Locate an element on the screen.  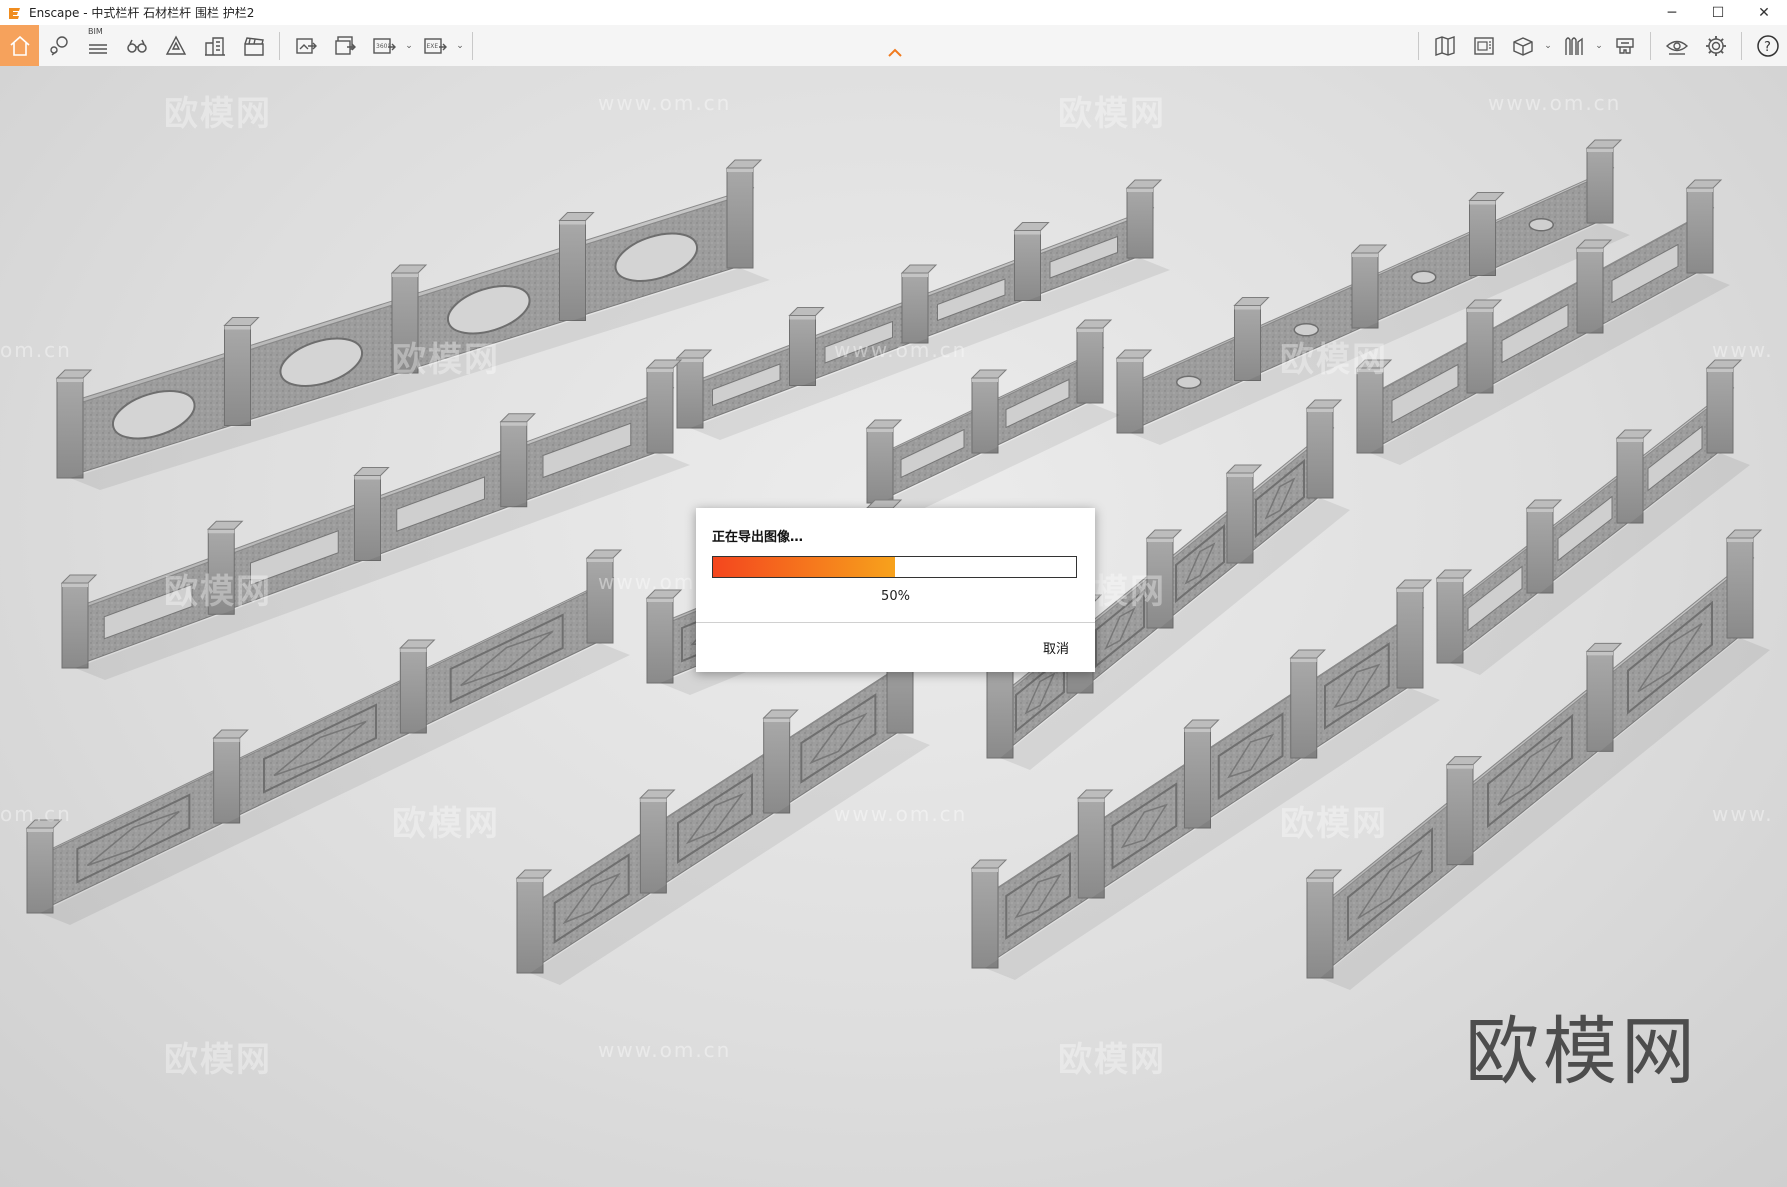
export-image-icon is located at coordinates (306, 45).